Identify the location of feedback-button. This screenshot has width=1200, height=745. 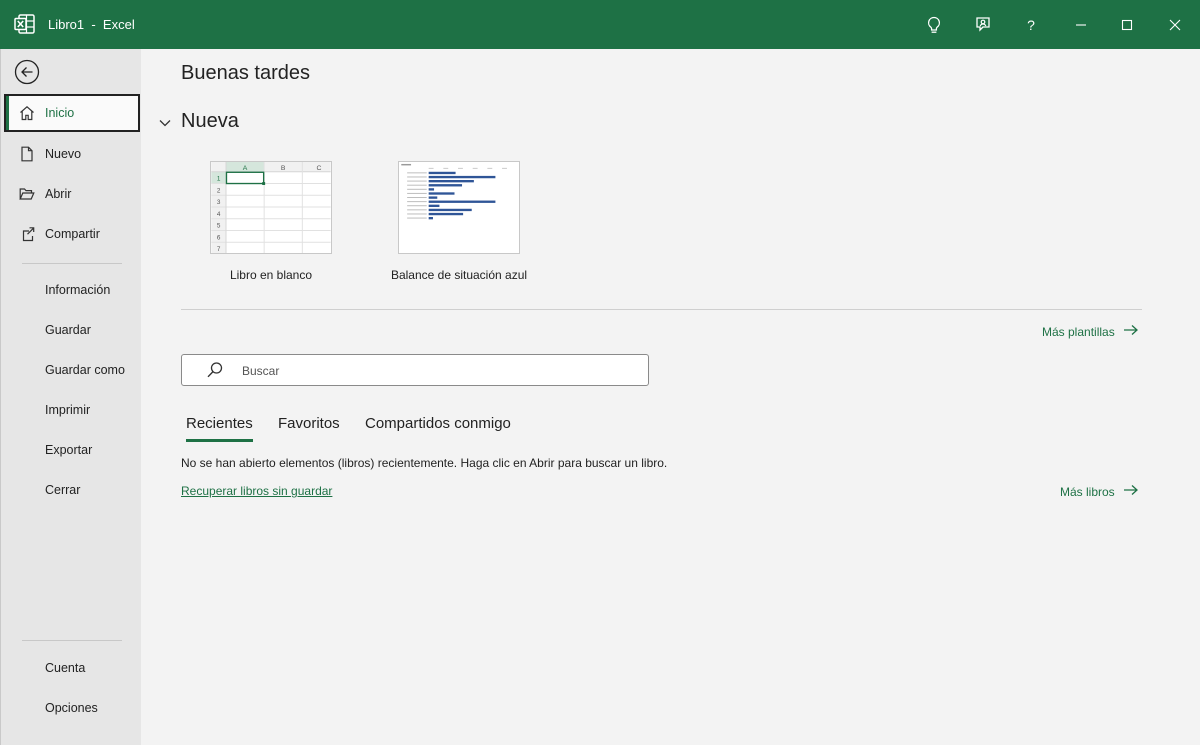
(983, 24).